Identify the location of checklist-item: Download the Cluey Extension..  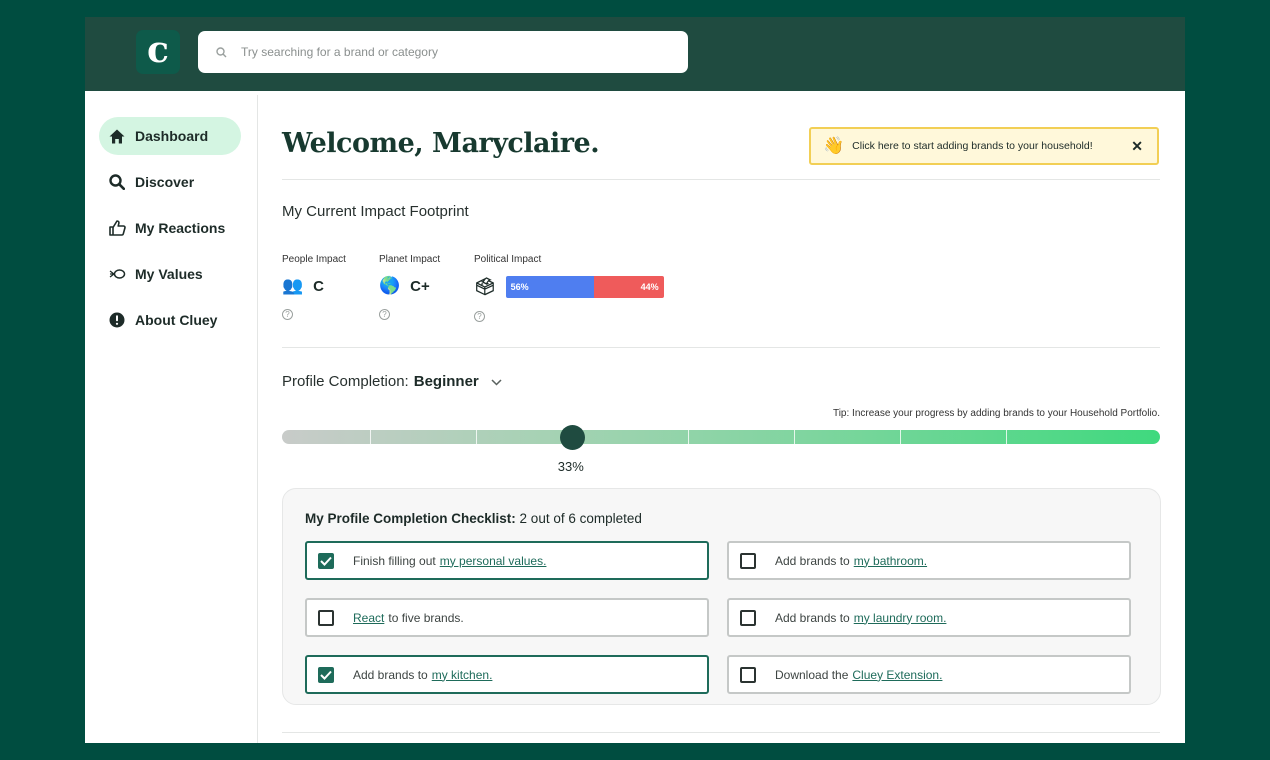
(929, 674).